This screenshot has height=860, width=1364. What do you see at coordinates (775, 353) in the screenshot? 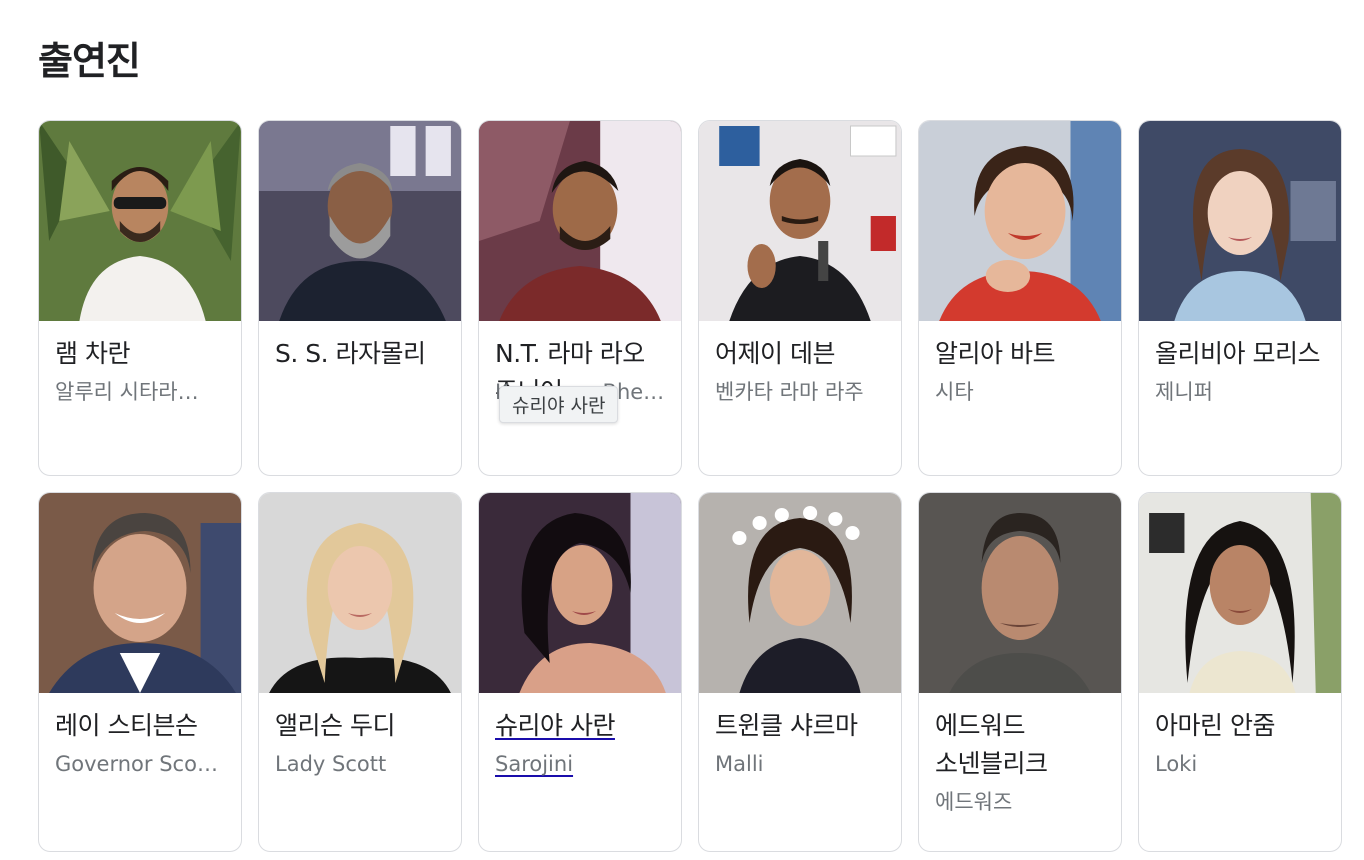
I see `cast-name: 어제이 데븐` at bounding box center [775, 353].